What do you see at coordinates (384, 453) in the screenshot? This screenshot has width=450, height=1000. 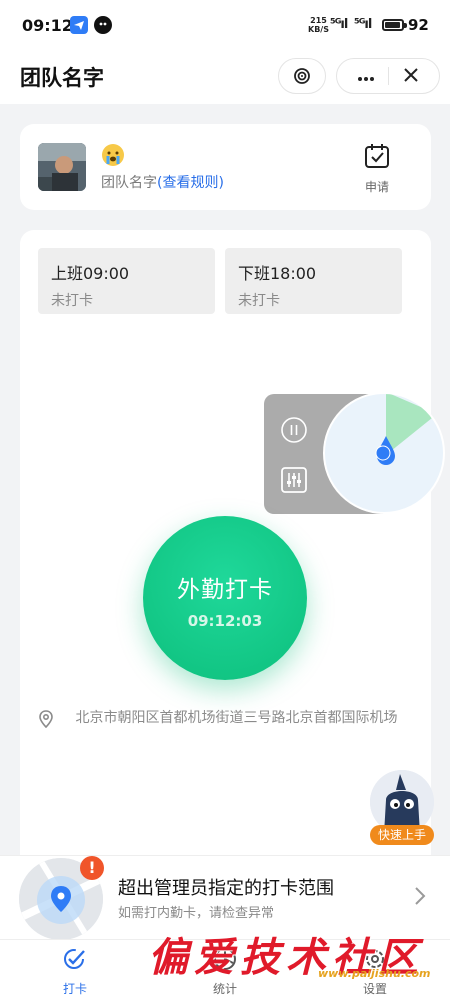 I see `location-map-bubble` at bounding box center [384, 453].